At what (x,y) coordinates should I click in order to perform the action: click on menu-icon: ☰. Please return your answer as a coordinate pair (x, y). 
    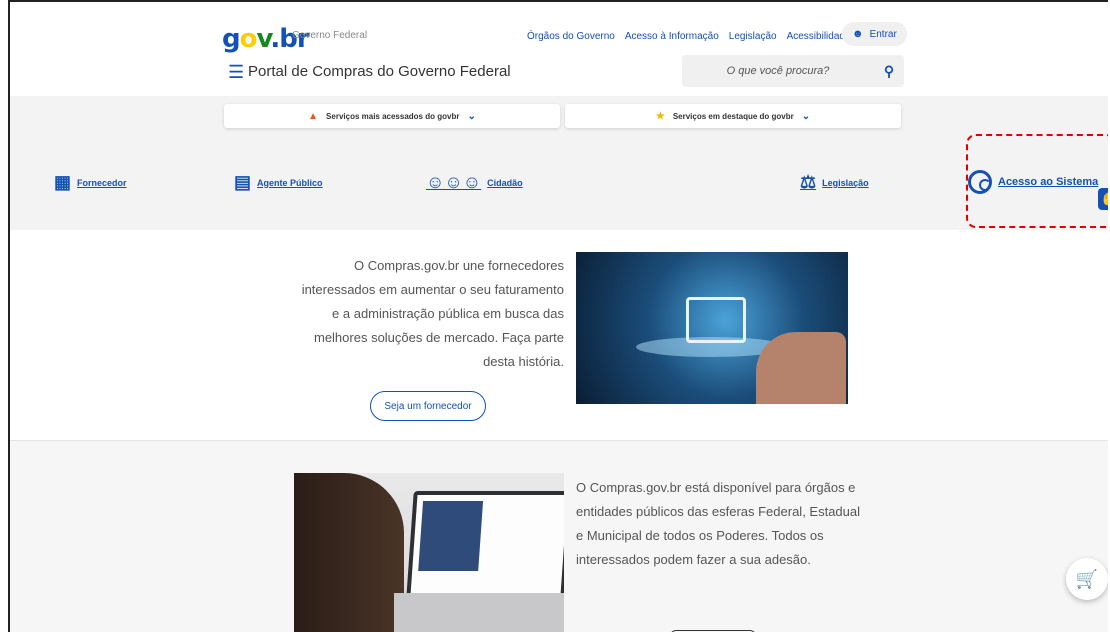
    Looking at the image, I should click on (236, 72).